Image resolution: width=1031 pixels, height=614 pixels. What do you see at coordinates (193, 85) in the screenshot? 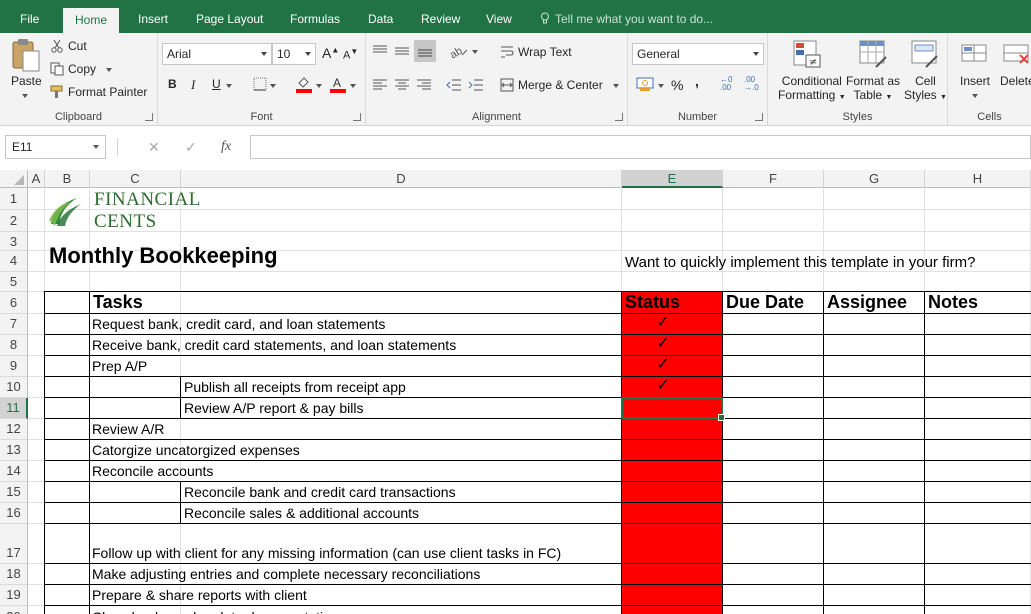
I see `italic-icon: I` at bounding box center [193, 85].